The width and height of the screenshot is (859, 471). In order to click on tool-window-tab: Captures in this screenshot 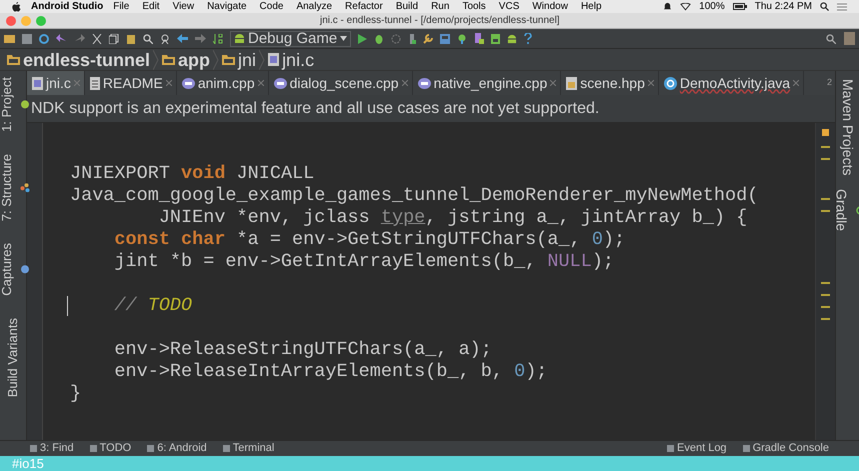, I will do `click(15, 269)`.